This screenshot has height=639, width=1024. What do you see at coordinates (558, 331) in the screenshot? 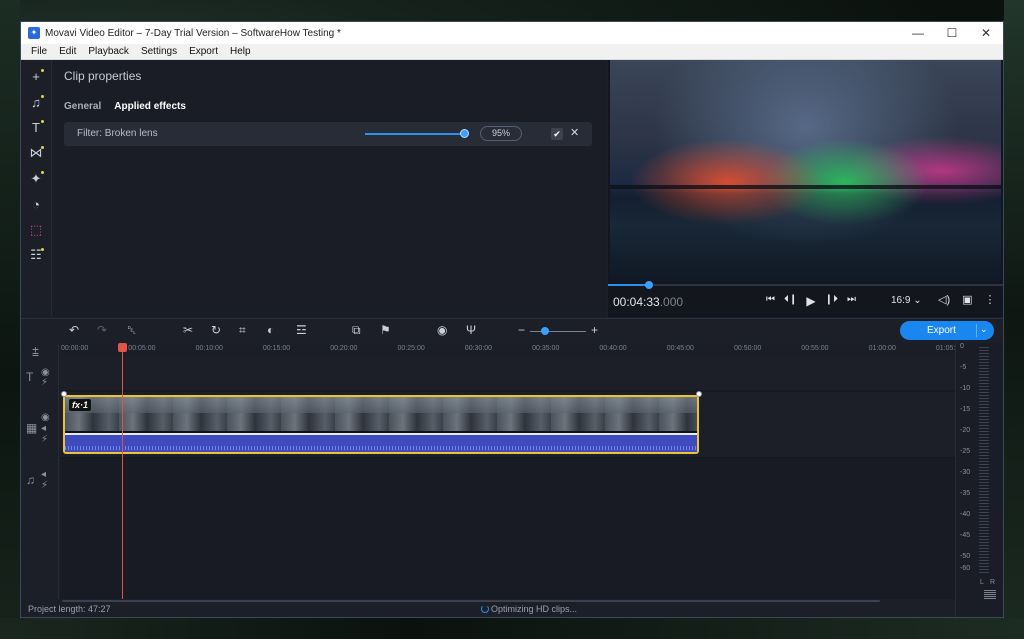
I see `timeline-zoom-slider` at bounding box center [558, 331].